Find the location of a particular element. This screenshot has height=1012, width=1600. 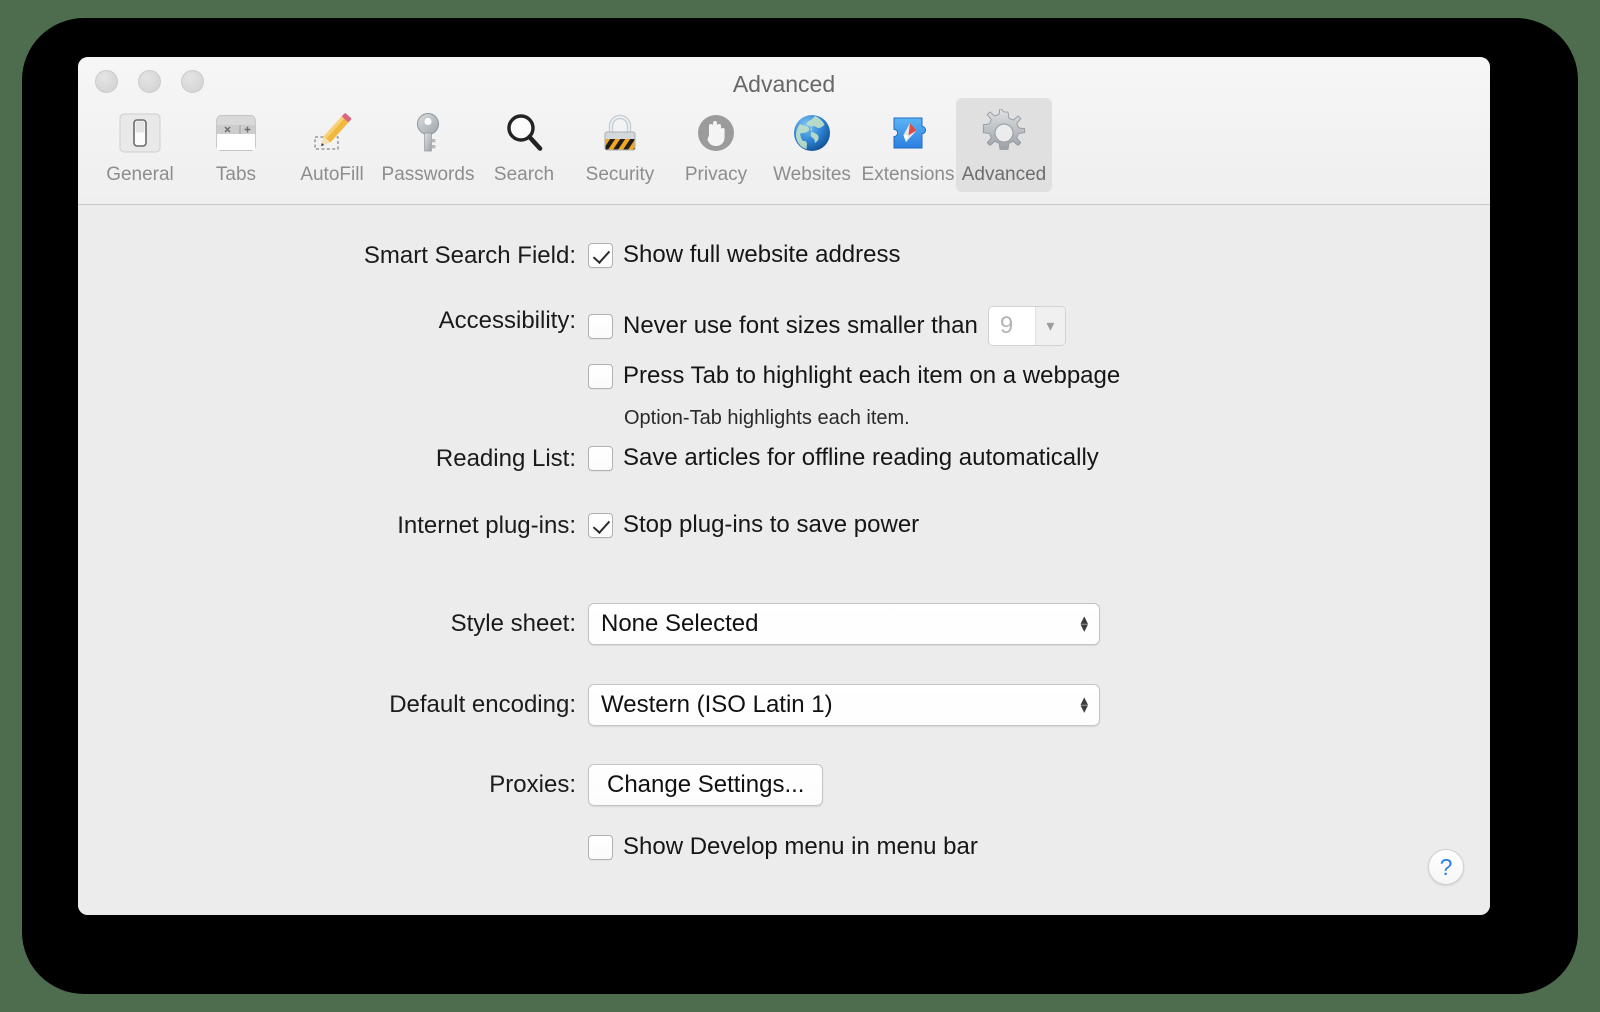

tab-autofill: AutoFill is located at coordinates (332, 145).